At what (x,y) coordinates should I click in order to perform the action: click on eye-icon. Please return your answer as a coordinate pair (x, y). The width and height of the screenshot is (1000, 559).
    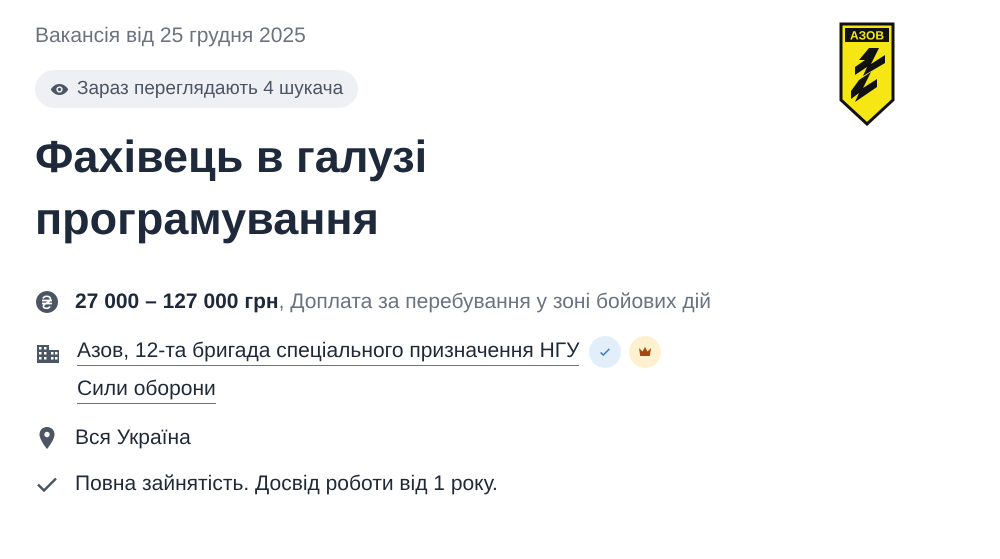
    Looking at the image, I should click on (59, 89).